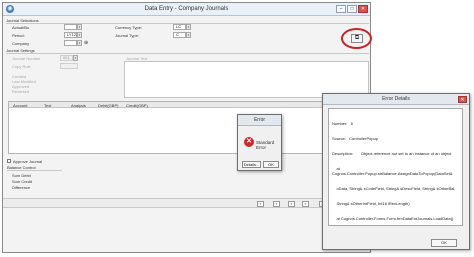 The width and height of the screenshot is (474, 257). What do you see at coordinates (127, 35) in the screenshot?
I see `journal-type-label: Journal Type:` at bounding box center [127, 35].